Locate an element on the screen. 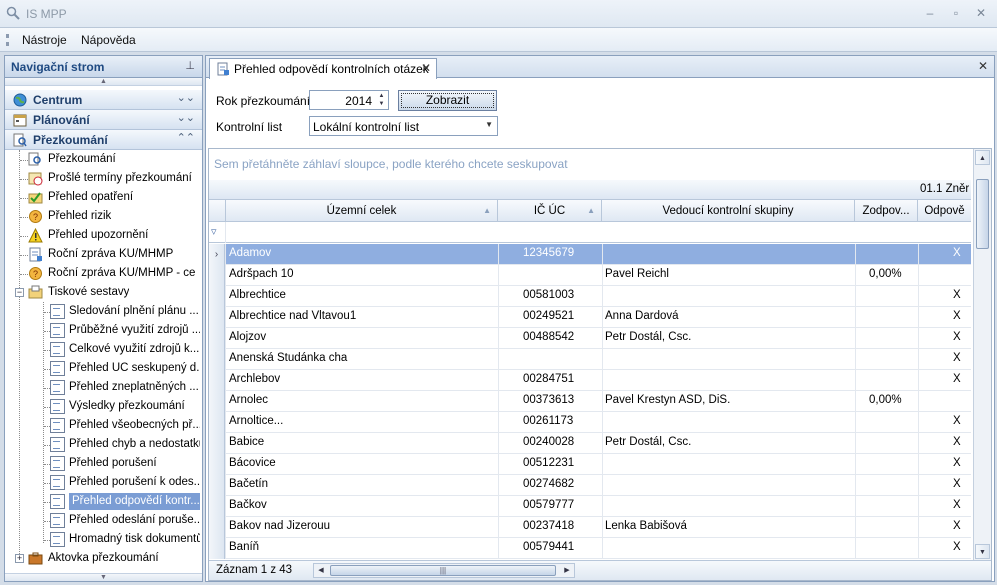  tree-item-label: Přezkoumání is located at coordinates (82, 159).